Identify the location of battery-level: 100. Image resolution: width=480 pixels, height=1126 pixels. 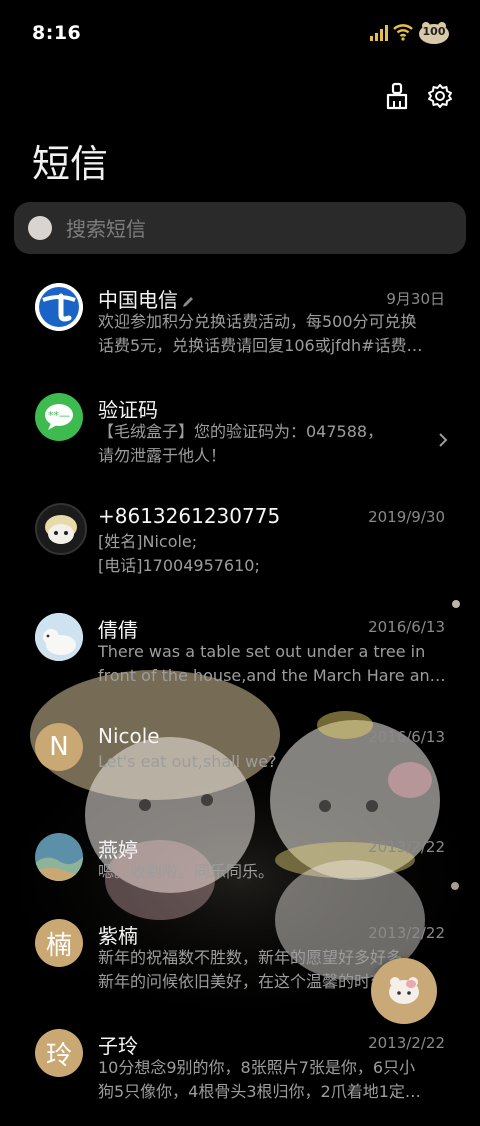
(434, 31).